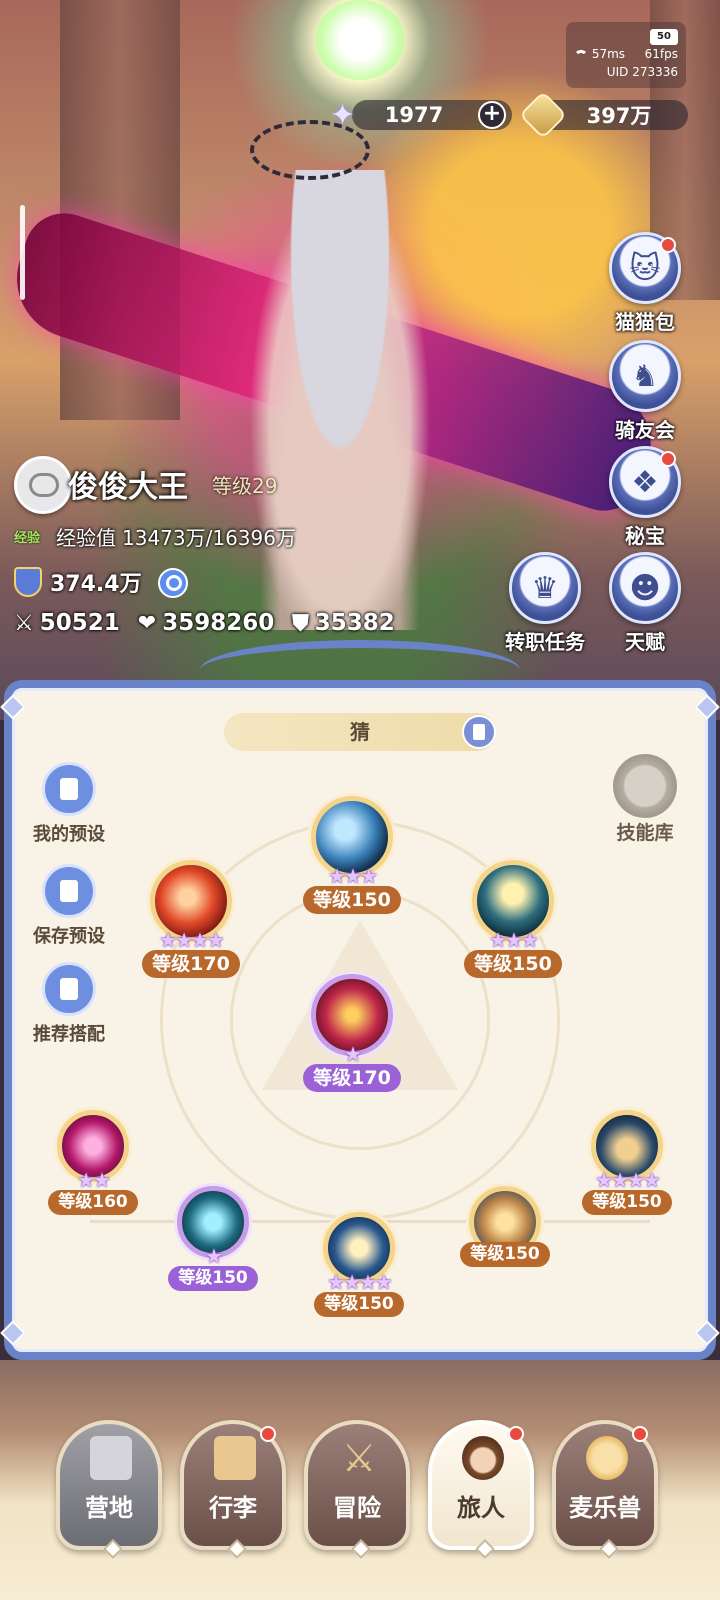 The width and height of the screenshot is (720, 1600). Describe the element at coordinates (359, 1264) in the screenshot. I see `skill-slot-bottom-3: ★★★★ 等级150` at that location.